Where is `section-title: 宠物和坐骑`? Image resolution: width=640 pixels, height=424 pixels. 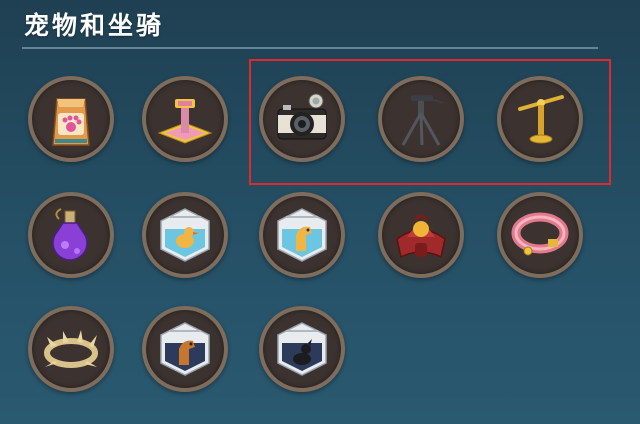 section-title: 宠物和坐骑 is located at coordinates (94, 25).